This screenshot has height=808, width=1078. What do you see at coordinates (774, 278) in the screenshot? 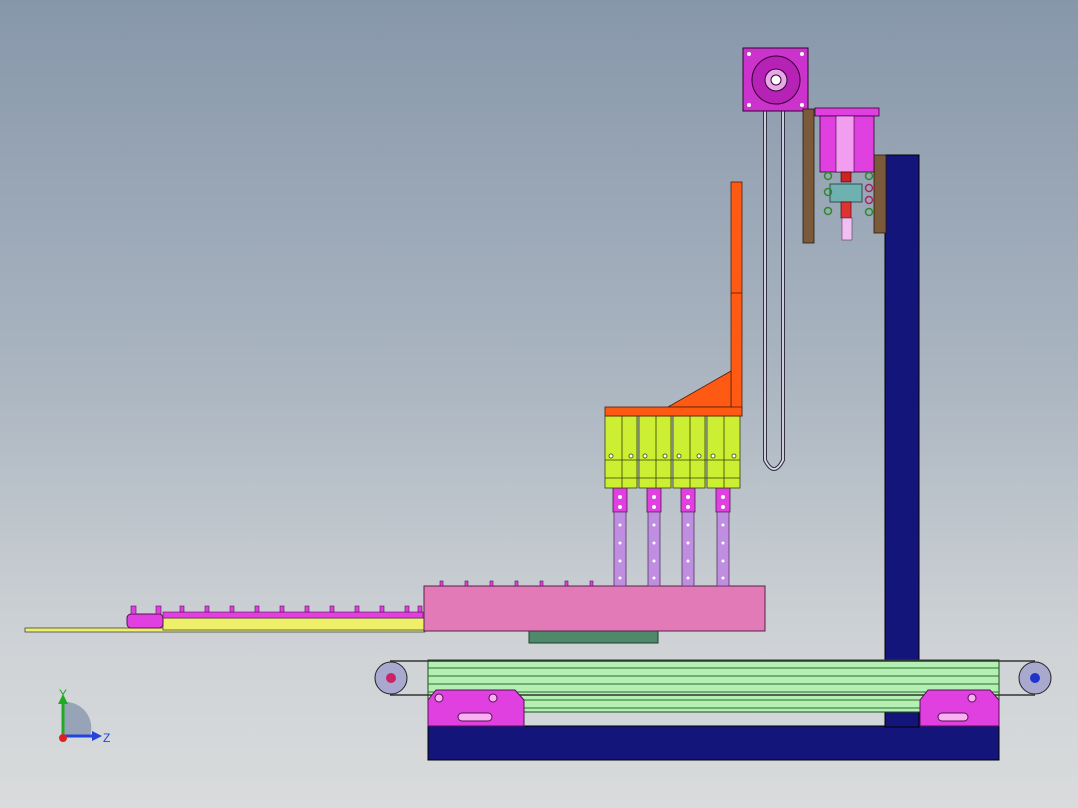
I see `cable-loop` at bounding box center [774, 278].